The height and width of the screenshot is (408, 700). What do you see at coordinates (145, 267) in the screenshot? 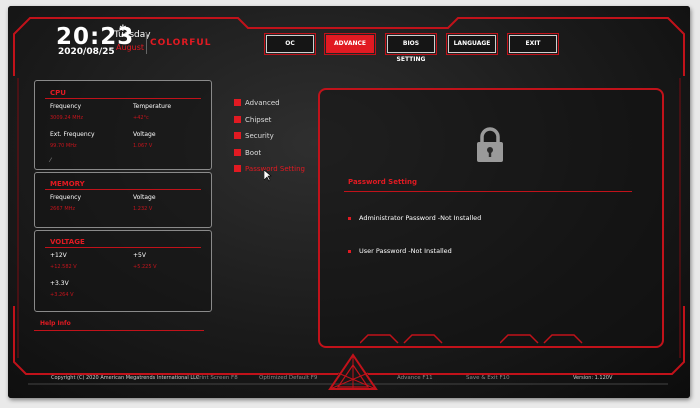
I see `voltage-5v-value: +5.225 V` at bounding box center [145, 267].